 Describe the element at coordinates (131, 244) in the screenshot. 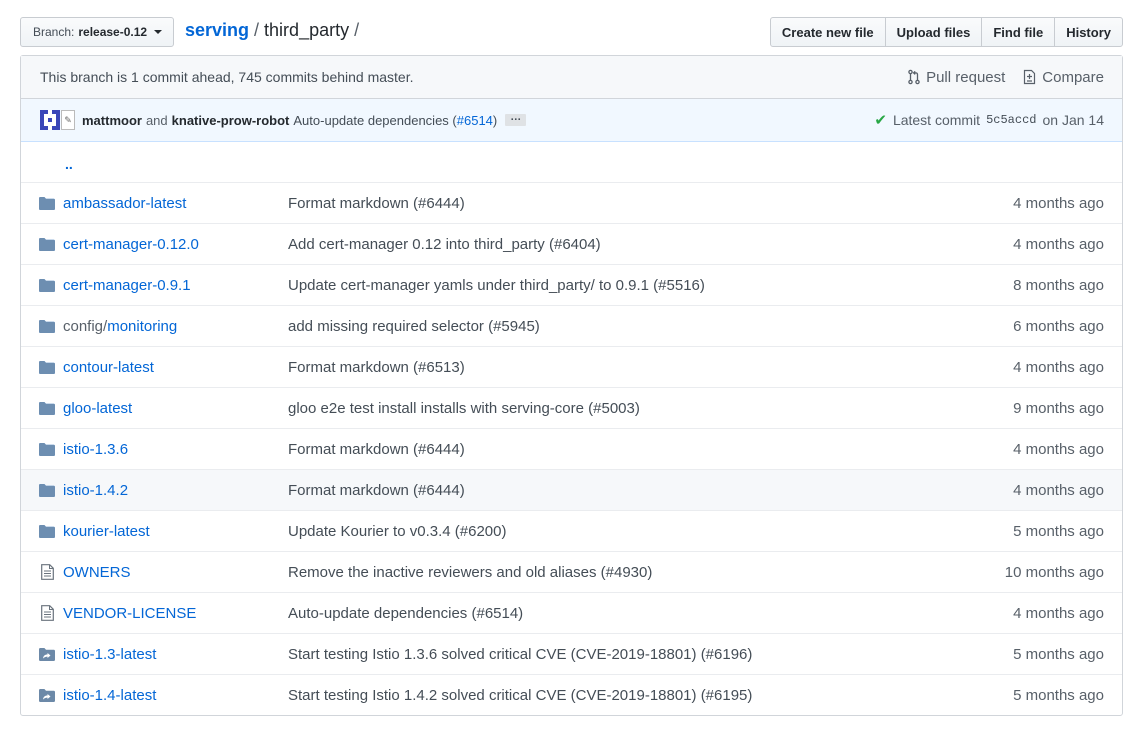

I see `file-name-text: cert-manager-0.12.0` at that location.